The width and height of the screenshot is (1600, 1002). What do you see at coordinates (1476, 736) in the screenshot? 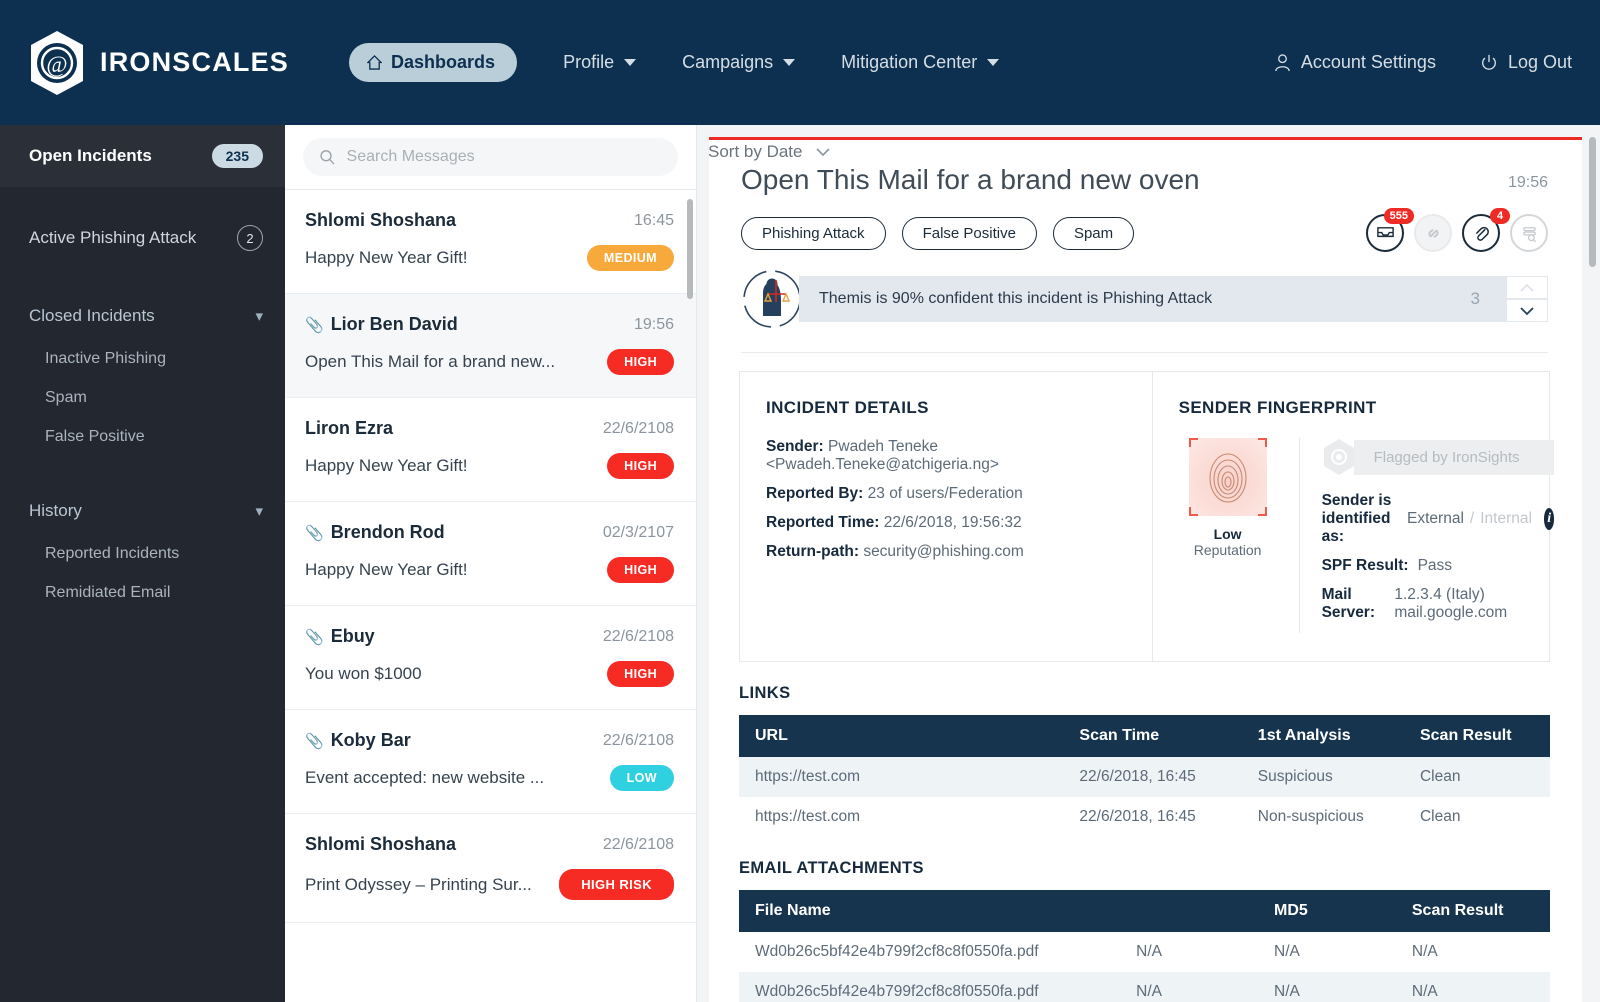
I see `links-col-scan-result: Scan Result` at bounding box center [1476, 736].